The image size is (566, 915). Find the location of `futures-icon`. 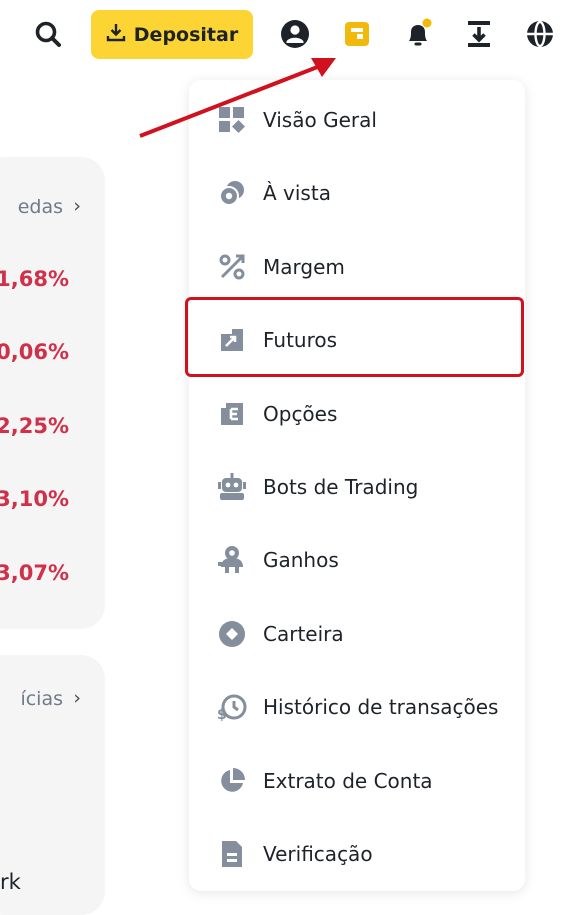

futures-icon is located at coordinates (232, 340).